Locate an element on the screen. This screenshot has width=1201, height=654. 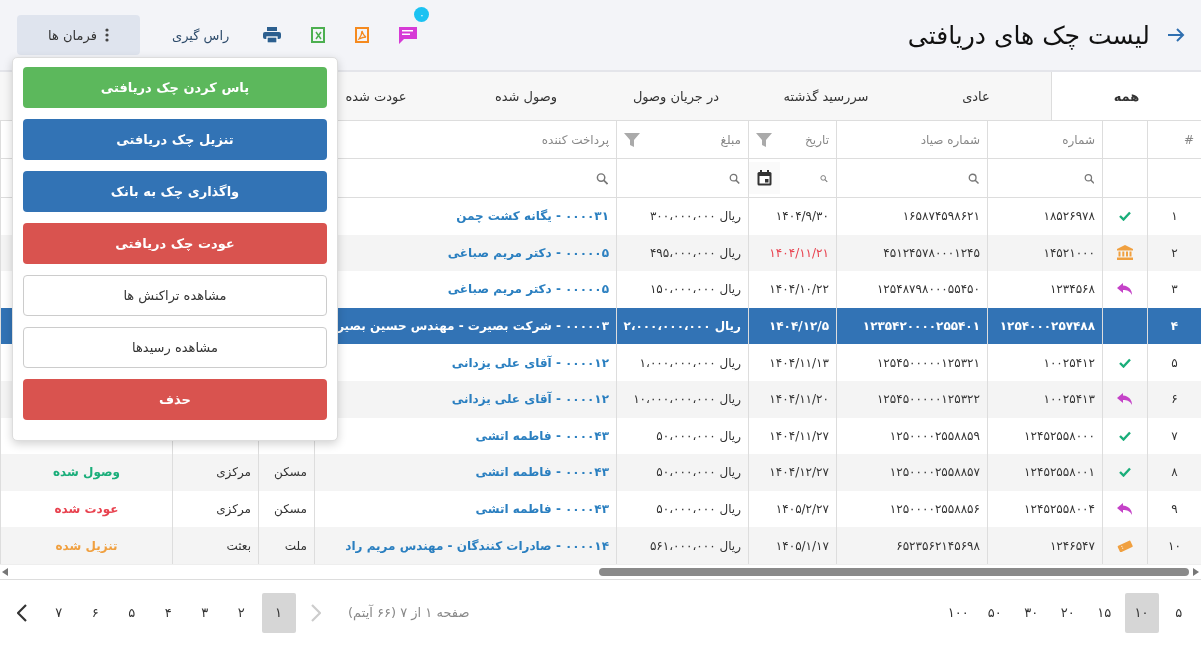
printer-icon is located at coordinates (272, 35).